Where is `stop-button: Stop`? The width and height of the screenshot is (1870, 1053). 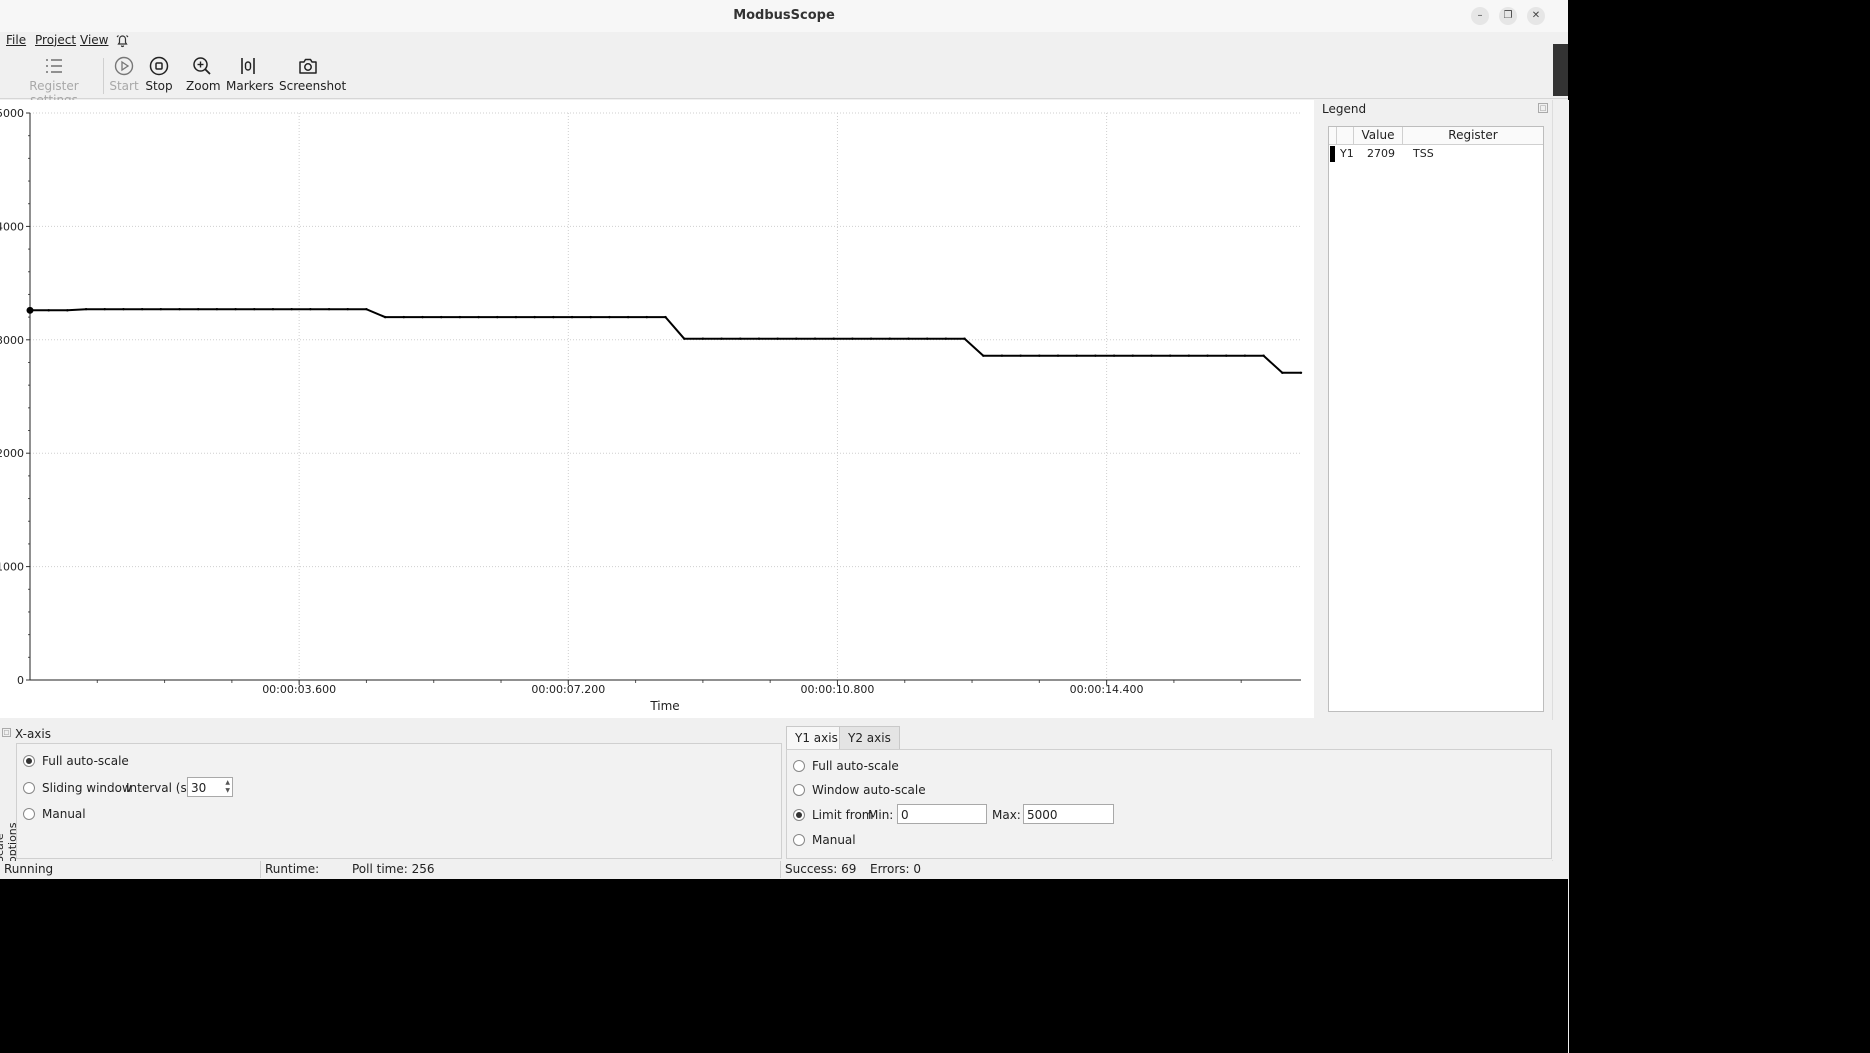
stop-button: Stop is located at coordinates (159, 74).